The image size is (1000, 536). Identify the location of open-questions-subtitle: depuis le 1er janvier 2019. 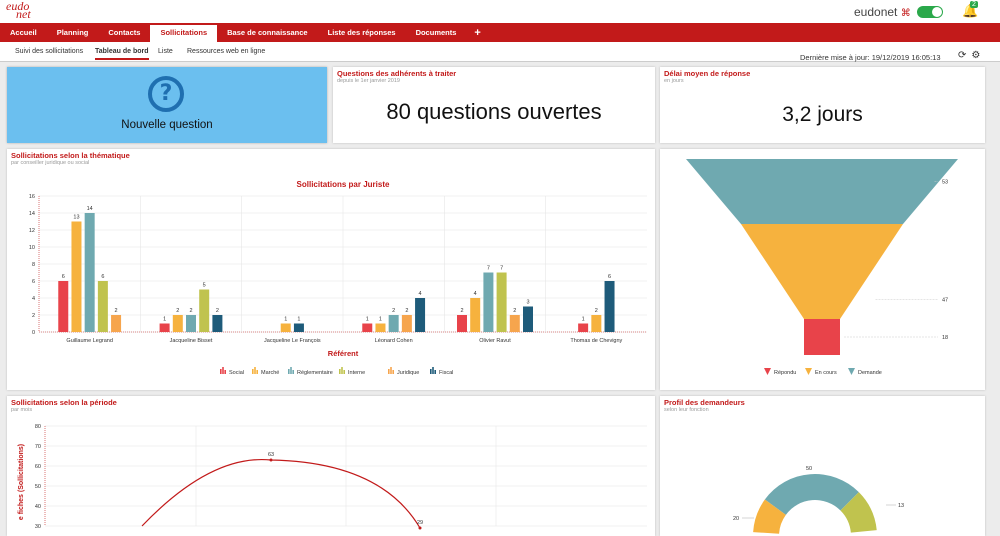
(368, 81).